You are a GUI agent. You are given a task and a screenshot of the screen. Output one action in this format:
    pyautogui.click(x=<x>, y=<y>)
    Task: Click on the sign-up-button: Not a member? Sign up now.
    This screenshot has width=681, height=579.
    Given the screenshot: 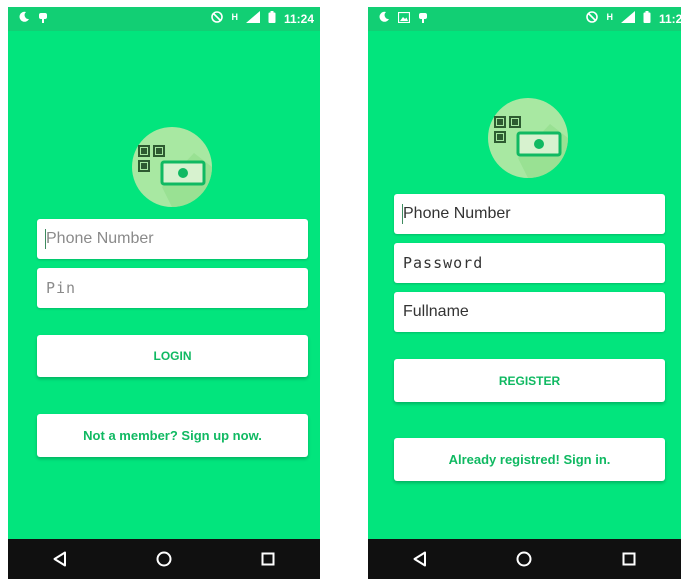 What is the action you would take?
    pyautogui.click(x=172, y=435)
    